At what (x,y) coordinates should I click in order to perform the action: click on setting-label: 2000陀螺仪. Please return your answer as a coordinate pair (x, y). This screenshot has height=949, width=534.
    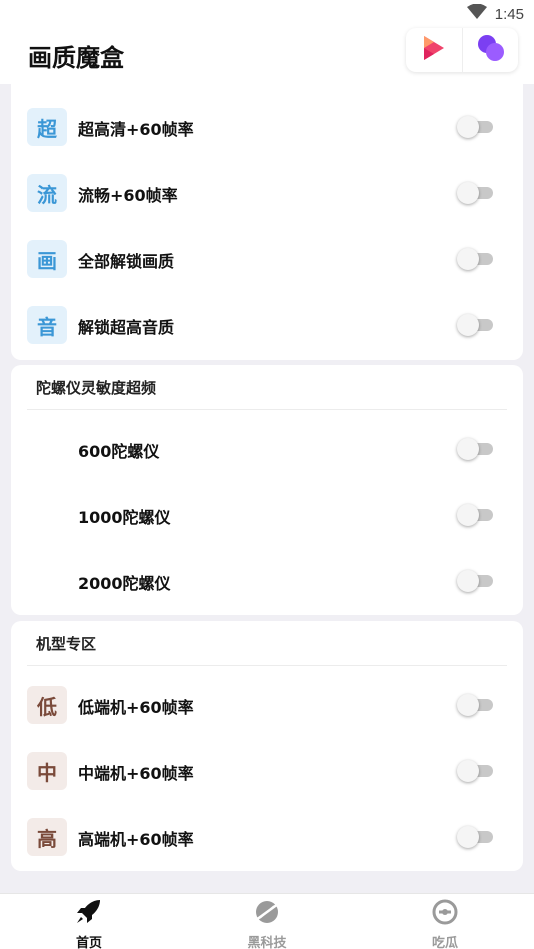
    Looking at the image, I should click on (124, 583).